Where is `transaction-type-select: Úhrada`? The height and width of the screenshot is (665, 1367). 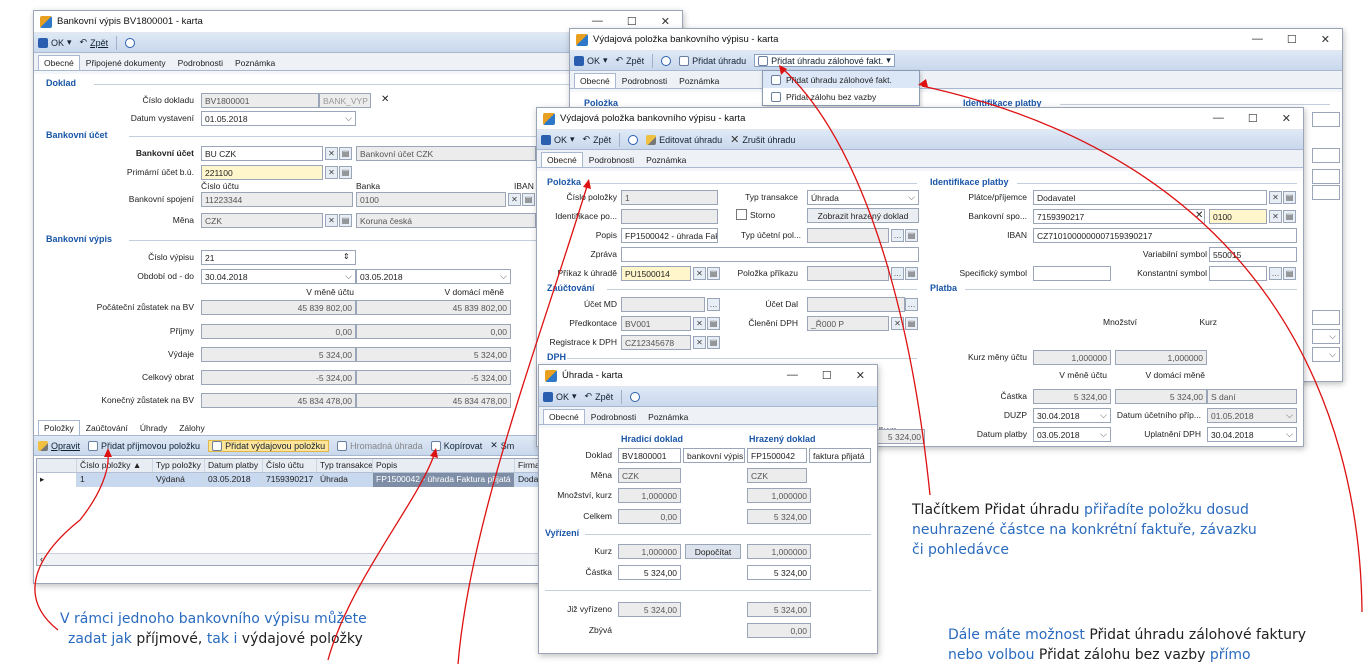
transaction-type-select: Úhrada is located at coordinates (863, 197).